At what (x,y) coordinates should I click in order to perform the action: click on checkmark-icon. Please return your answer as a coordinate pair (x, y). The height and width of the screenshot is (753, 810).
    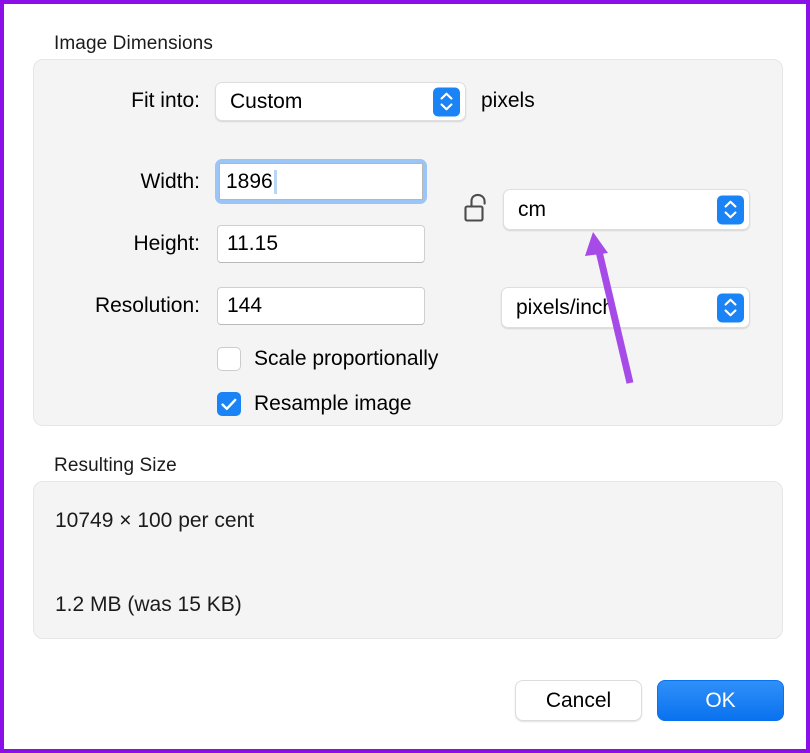
    Looking at the image, I should click on (229, 404).